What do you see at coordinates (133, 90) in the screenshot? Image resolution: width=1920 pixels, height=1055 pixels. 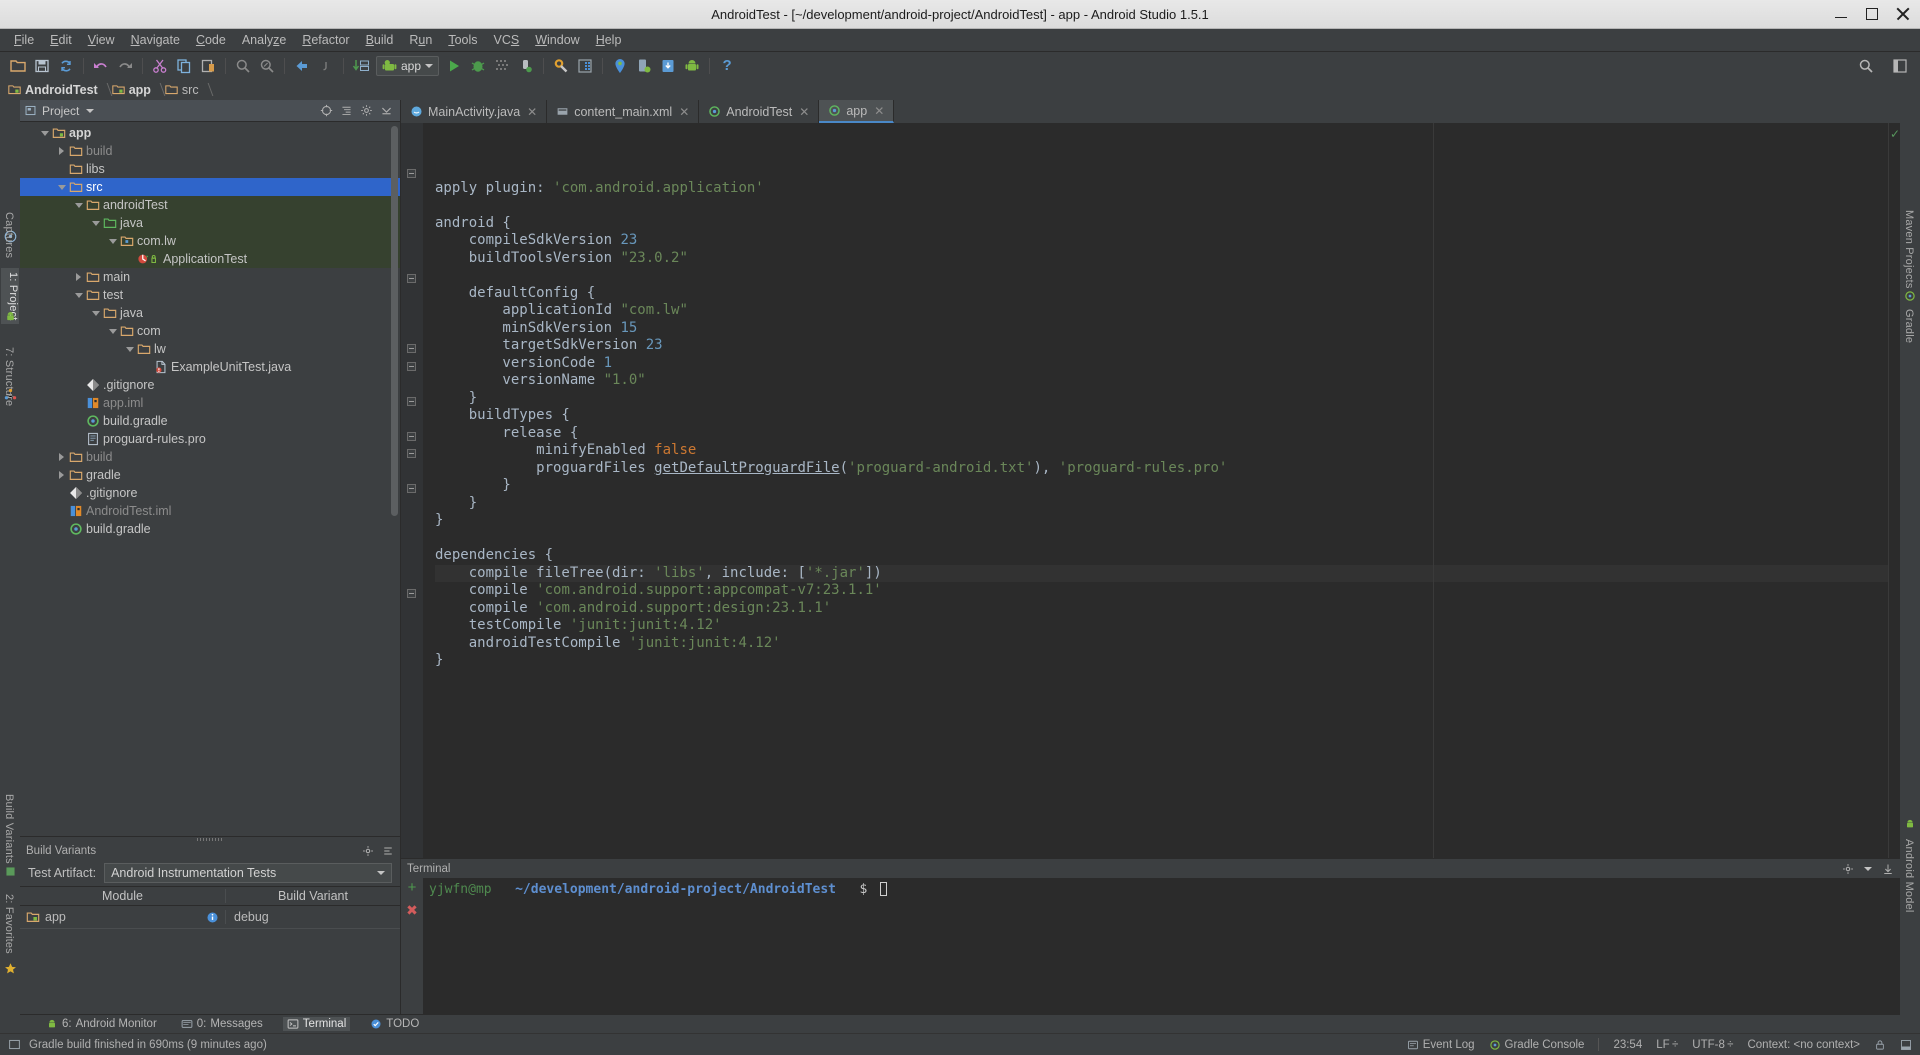 I see `breadcrumb-item-app: app` at bounding box center [133, 90].